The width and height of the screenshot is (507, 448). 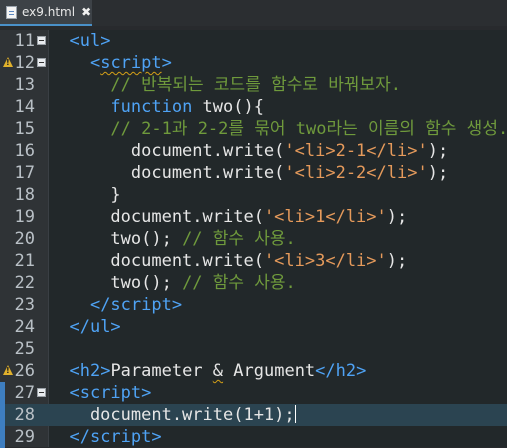 I want to click on code-line: 28 document.write(1+1);, so click(x=253, y=415).